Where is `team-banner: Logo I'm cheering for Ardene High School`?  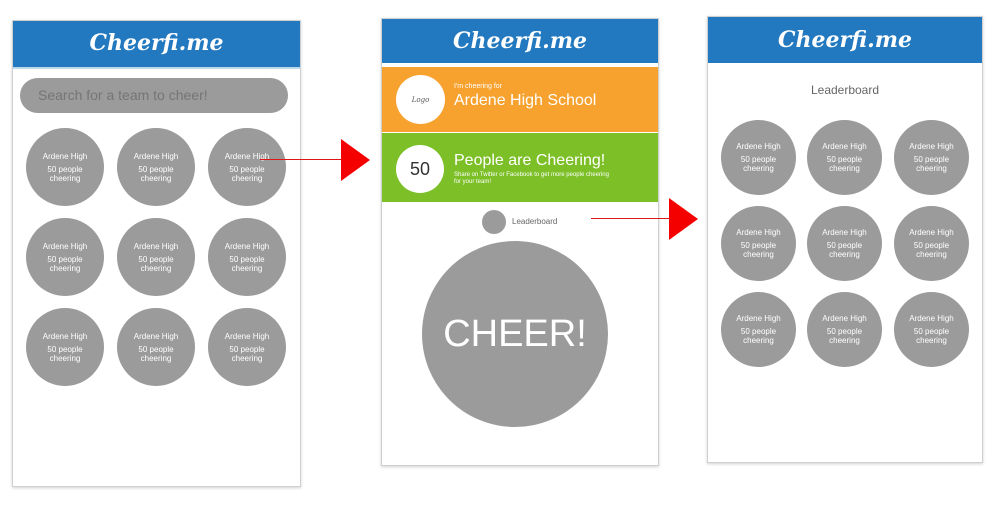 team-banner: Logo I'm cheering for Ardene High School is located at coordinates (520, 99).